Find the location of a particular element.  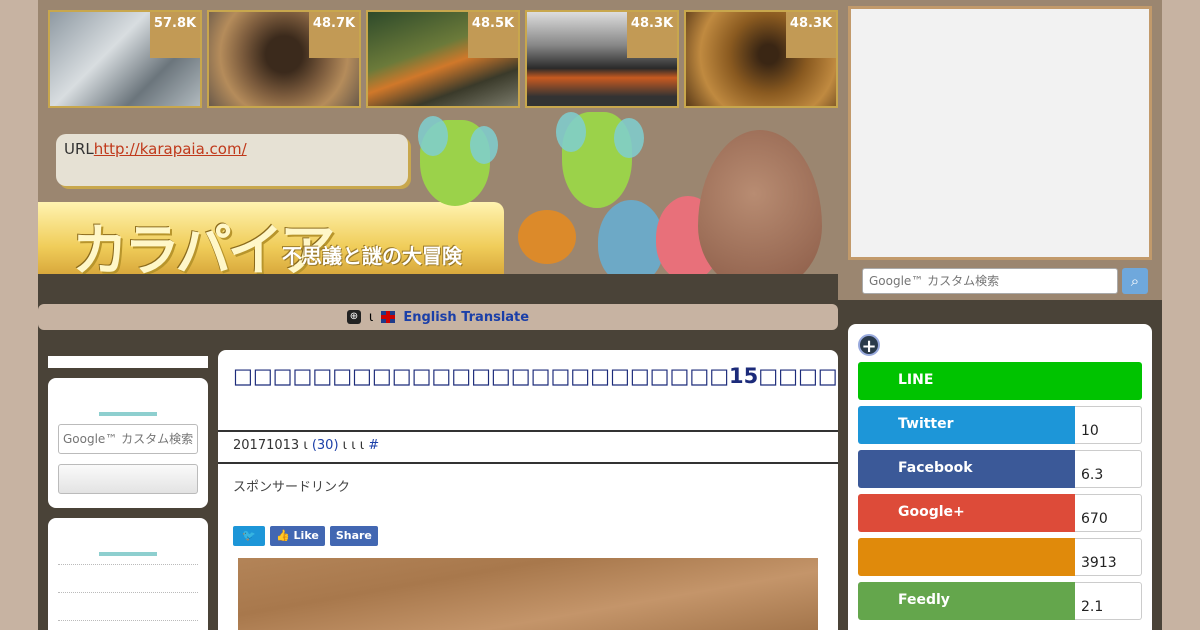

url-label: URL is located at coordinates (79, 149).